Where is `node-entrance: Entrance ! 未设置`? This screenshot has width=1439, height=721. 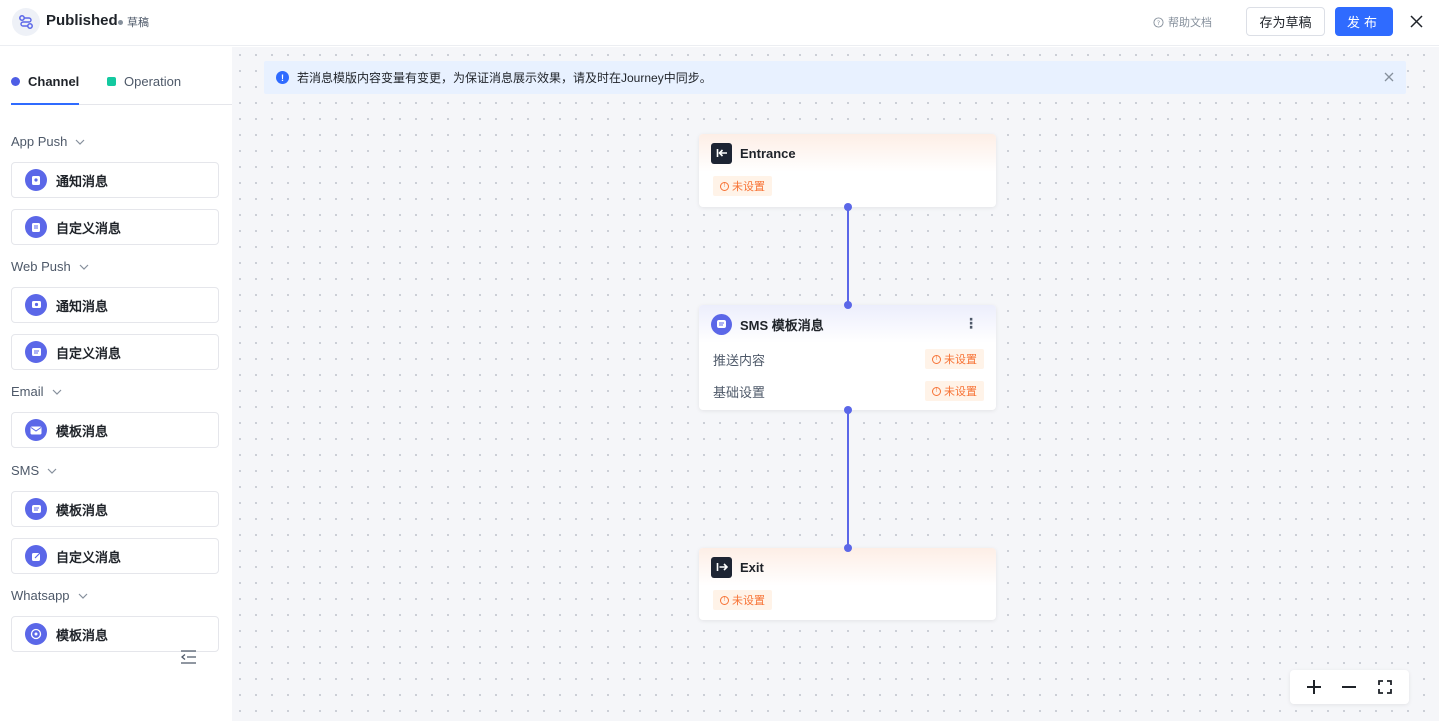 node-entrance: Entrance ! 未设置 is located at coordinates (847, 170).